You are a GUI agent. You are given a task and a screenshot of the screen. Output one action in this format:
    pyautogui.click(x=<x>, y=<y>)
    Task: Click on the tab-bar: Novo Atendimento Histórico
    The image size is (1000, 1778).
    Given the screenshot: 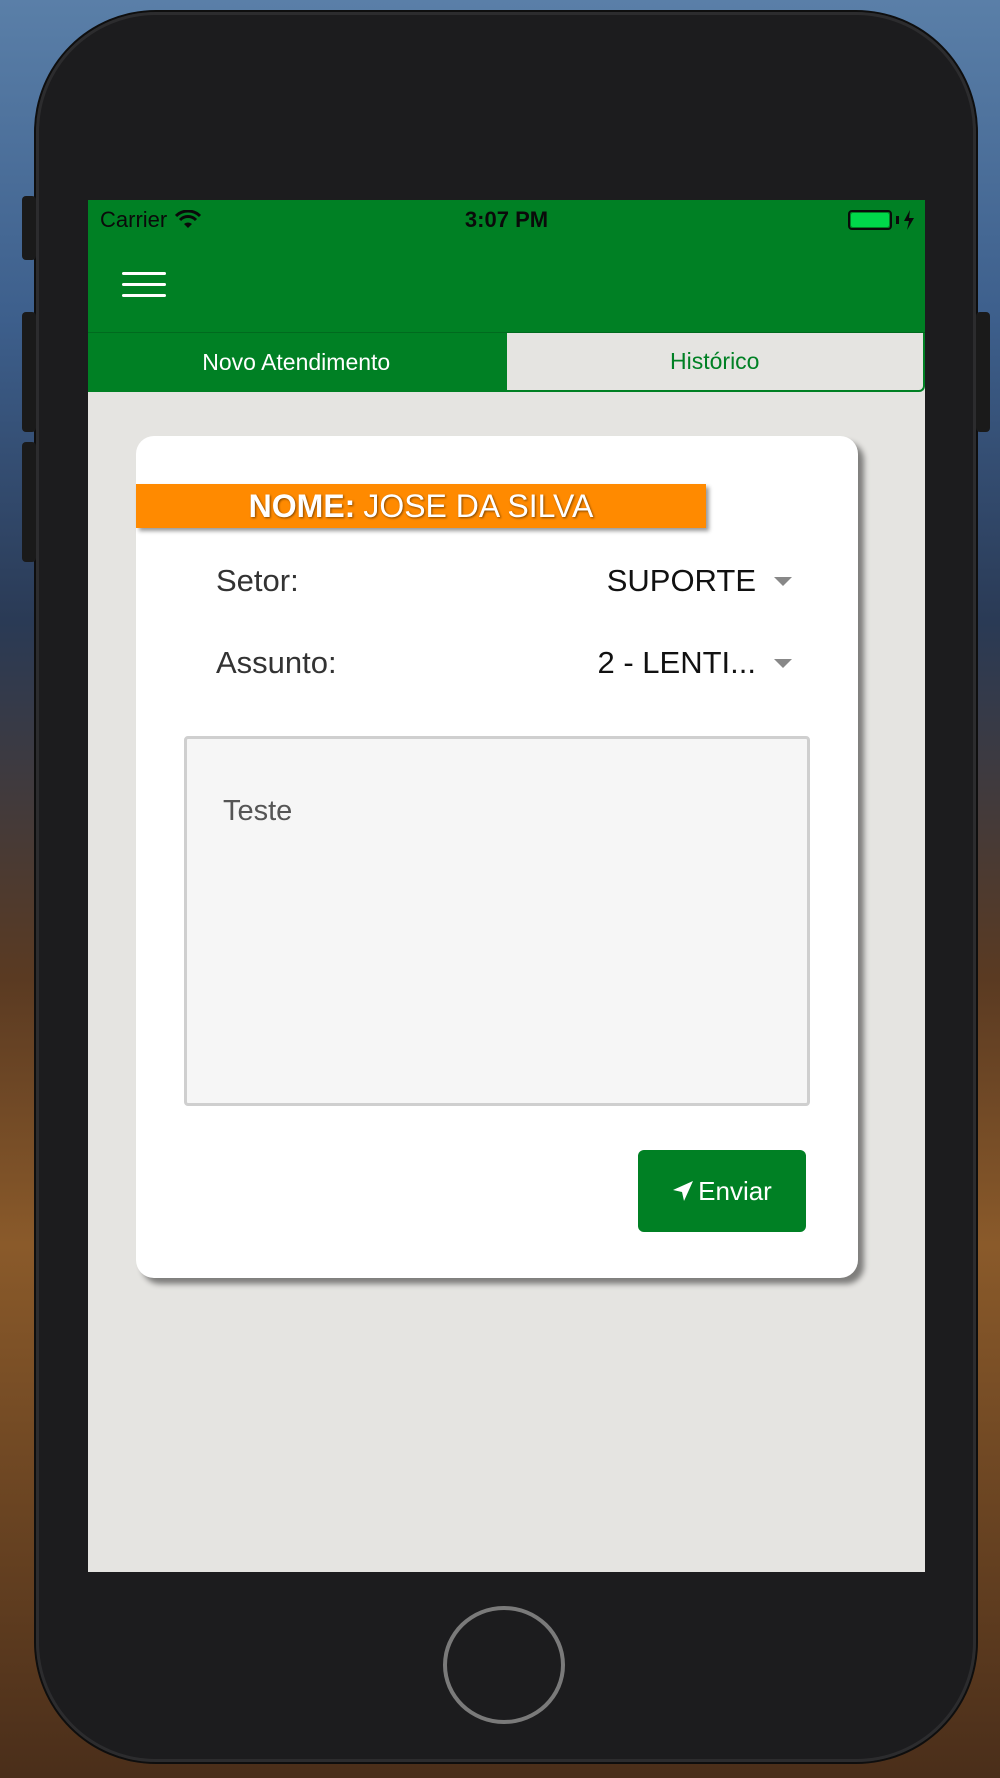 What is the action you would take?
    pyautogui.click(x=506, y=362)
    